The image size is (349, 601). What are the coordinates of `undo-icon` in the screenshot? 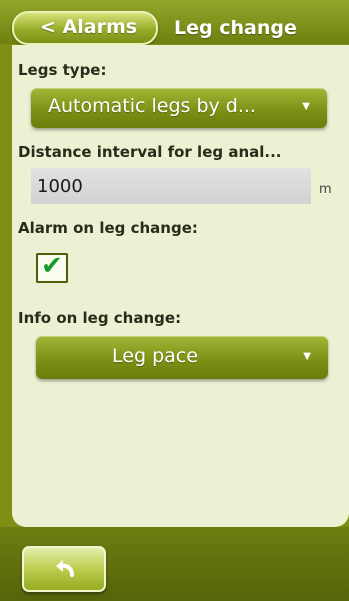 It's located at (65, 568).